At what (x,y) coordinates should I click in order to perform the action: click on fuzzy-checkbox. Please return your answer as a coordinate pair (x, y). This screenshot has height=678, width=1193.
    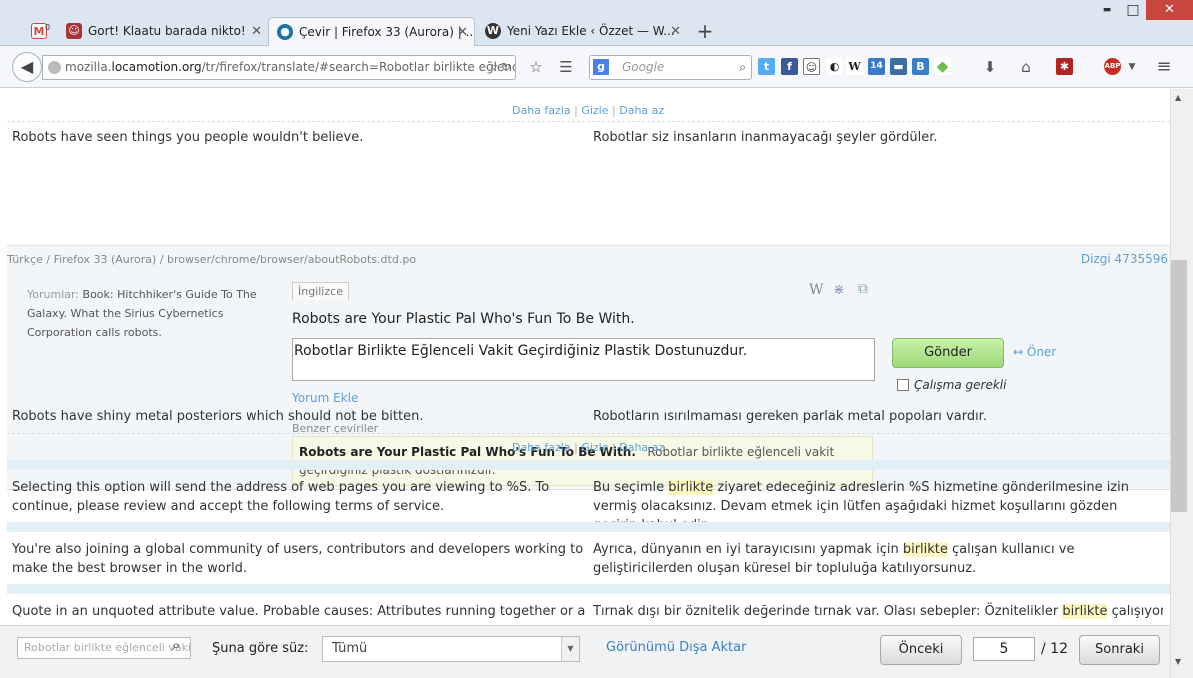
    Looking at the image, I should click on (903, 385).